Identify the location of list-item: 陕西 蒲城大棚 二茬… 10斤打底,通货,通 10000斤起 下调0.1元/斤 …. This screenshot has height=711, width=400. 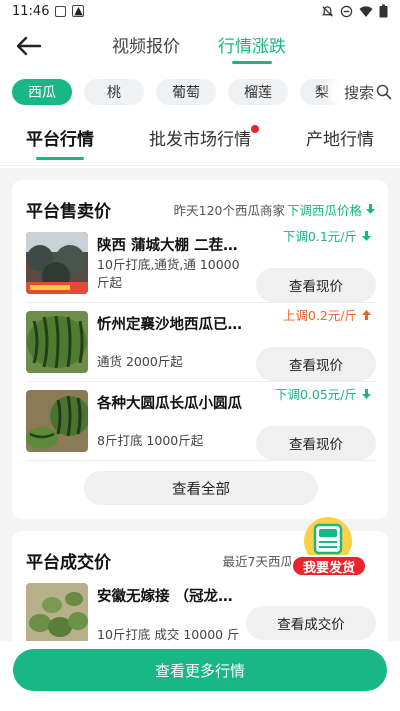
(201, 263).